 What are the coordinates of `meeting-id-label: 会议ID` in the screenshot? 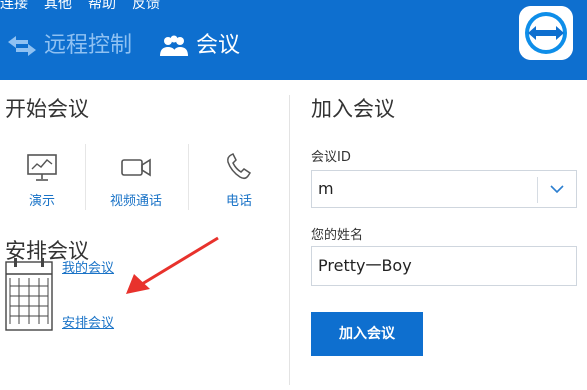 It's located at (331, 157).